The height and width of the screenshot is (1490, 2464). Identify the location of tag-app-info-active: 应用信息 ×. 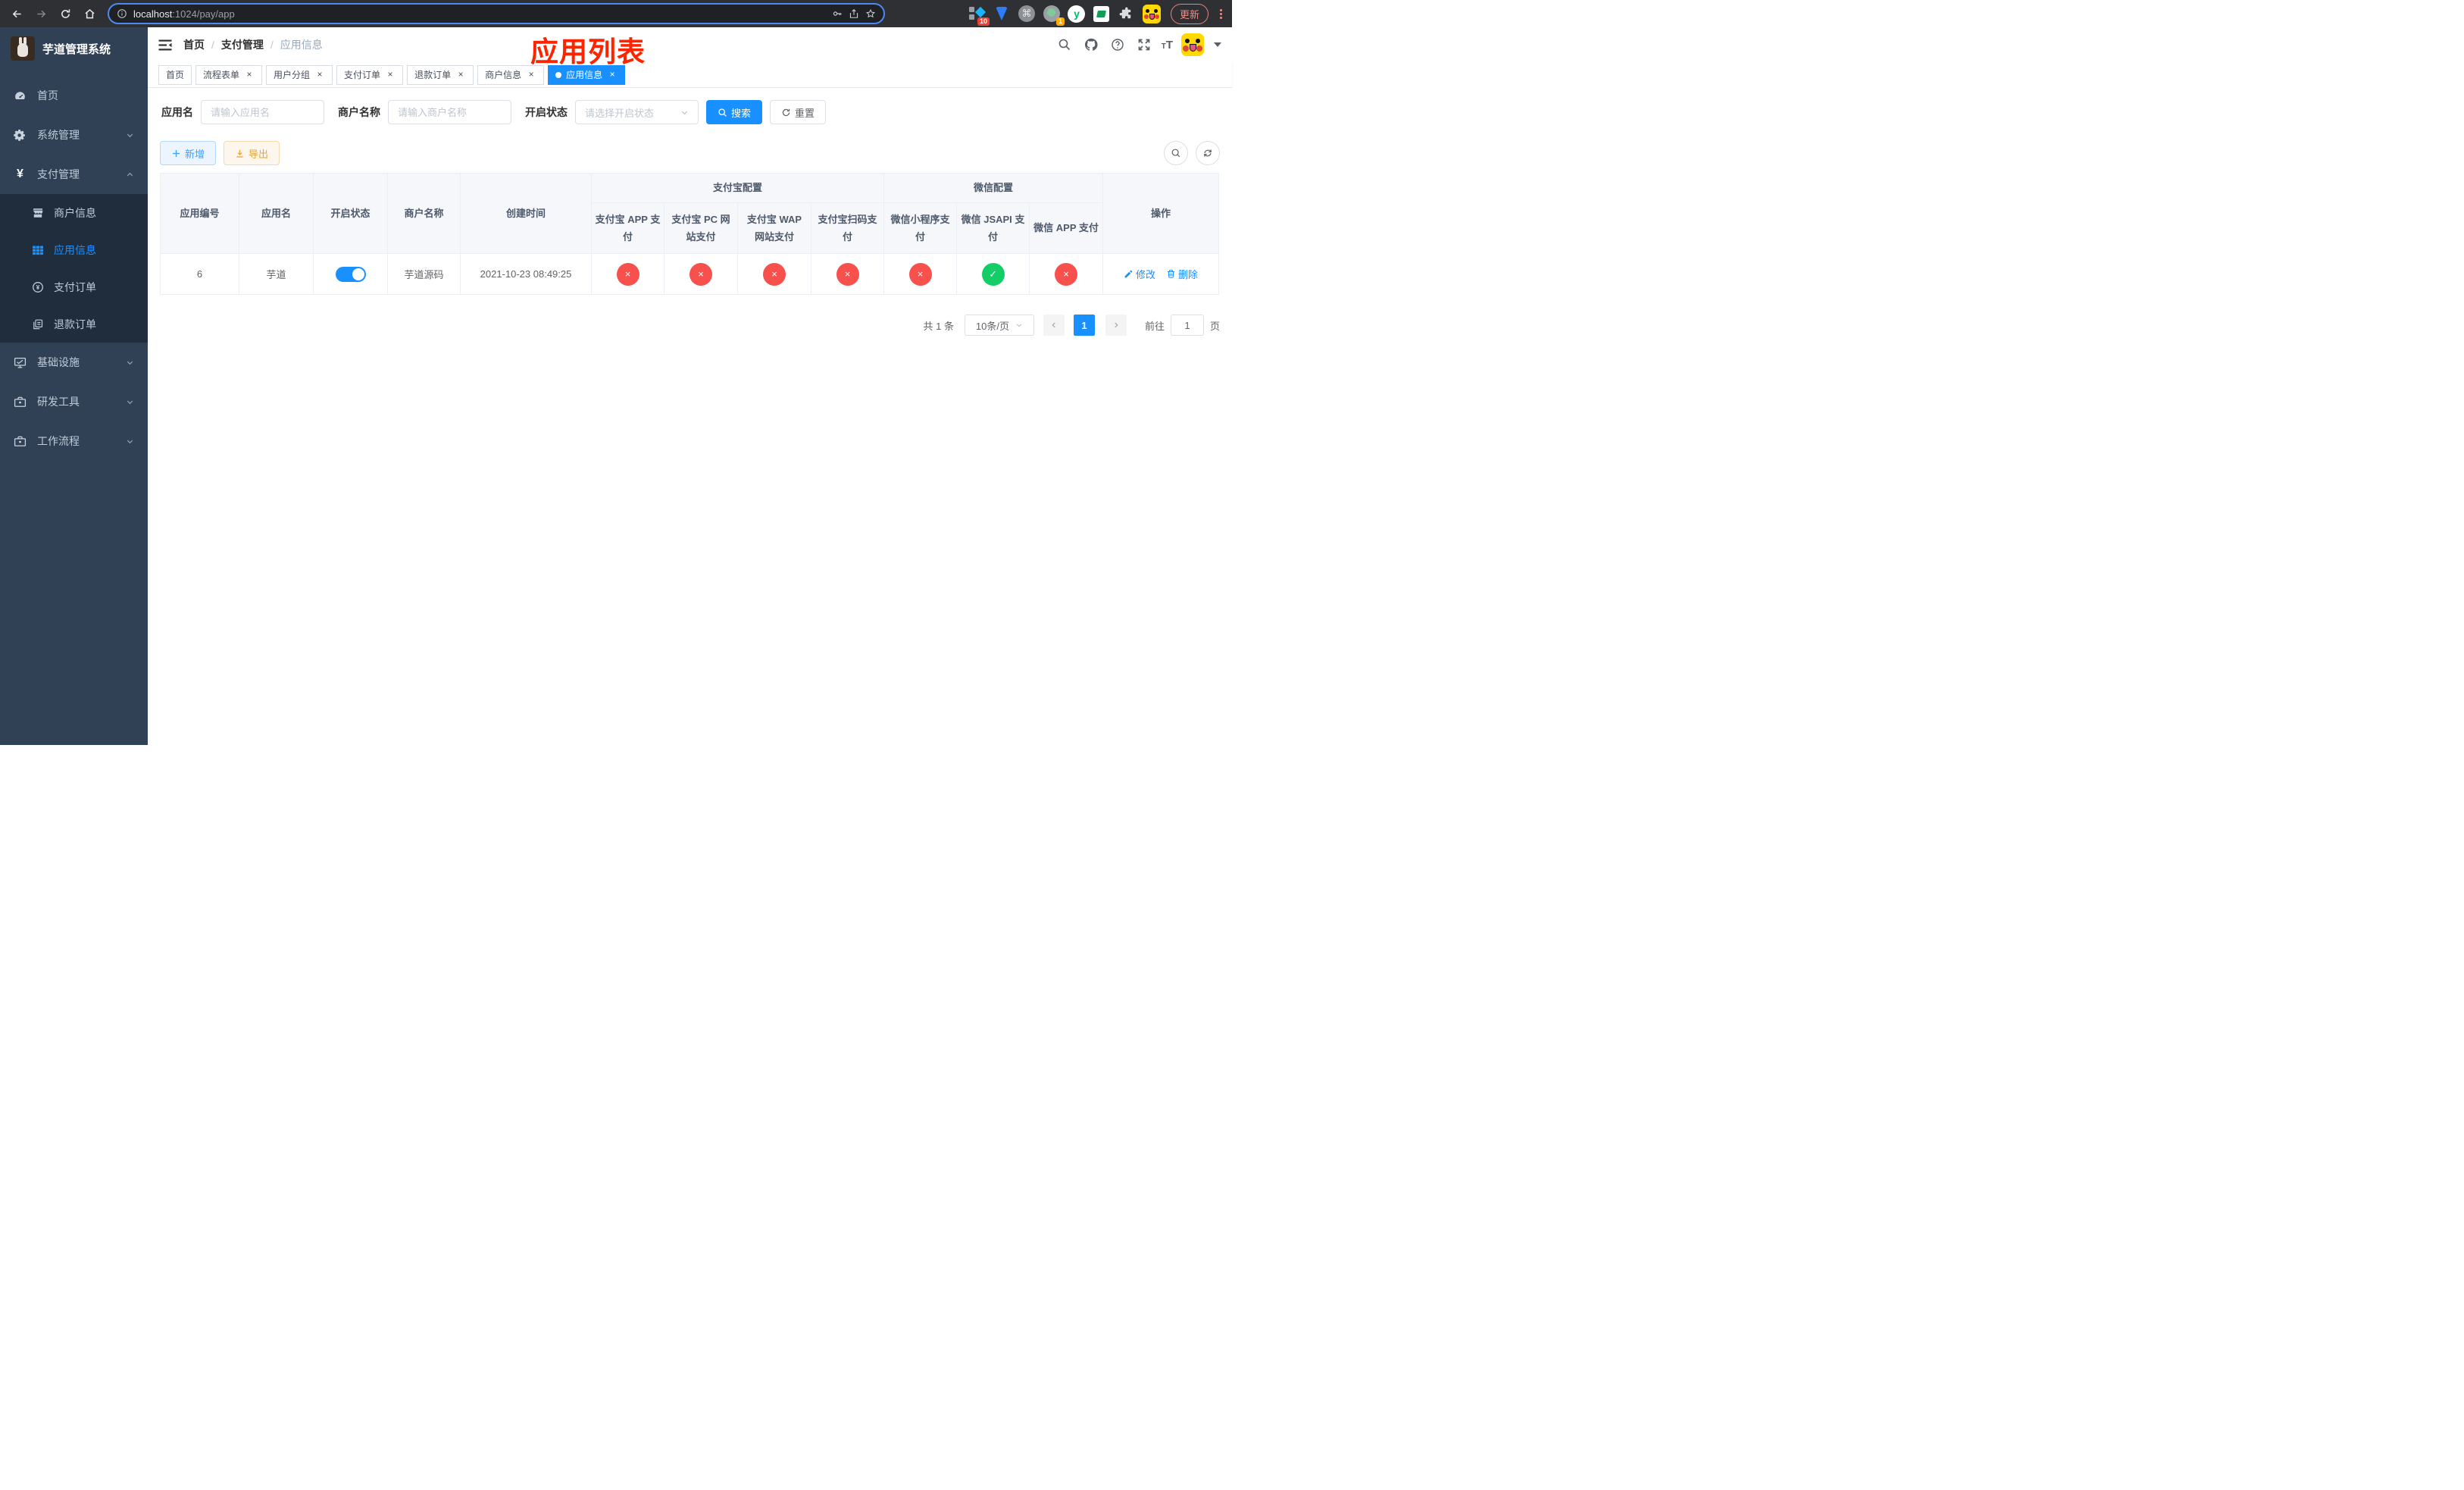
(587, 74).